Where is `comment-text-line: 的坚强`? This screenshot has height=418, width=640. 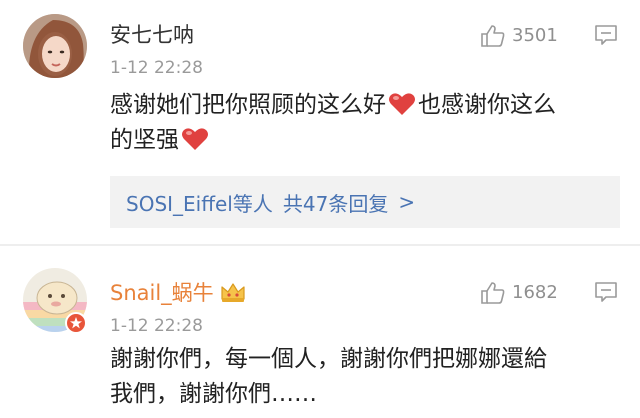 comment-text-line: 的坚强 is located at coordinates (365, 140).